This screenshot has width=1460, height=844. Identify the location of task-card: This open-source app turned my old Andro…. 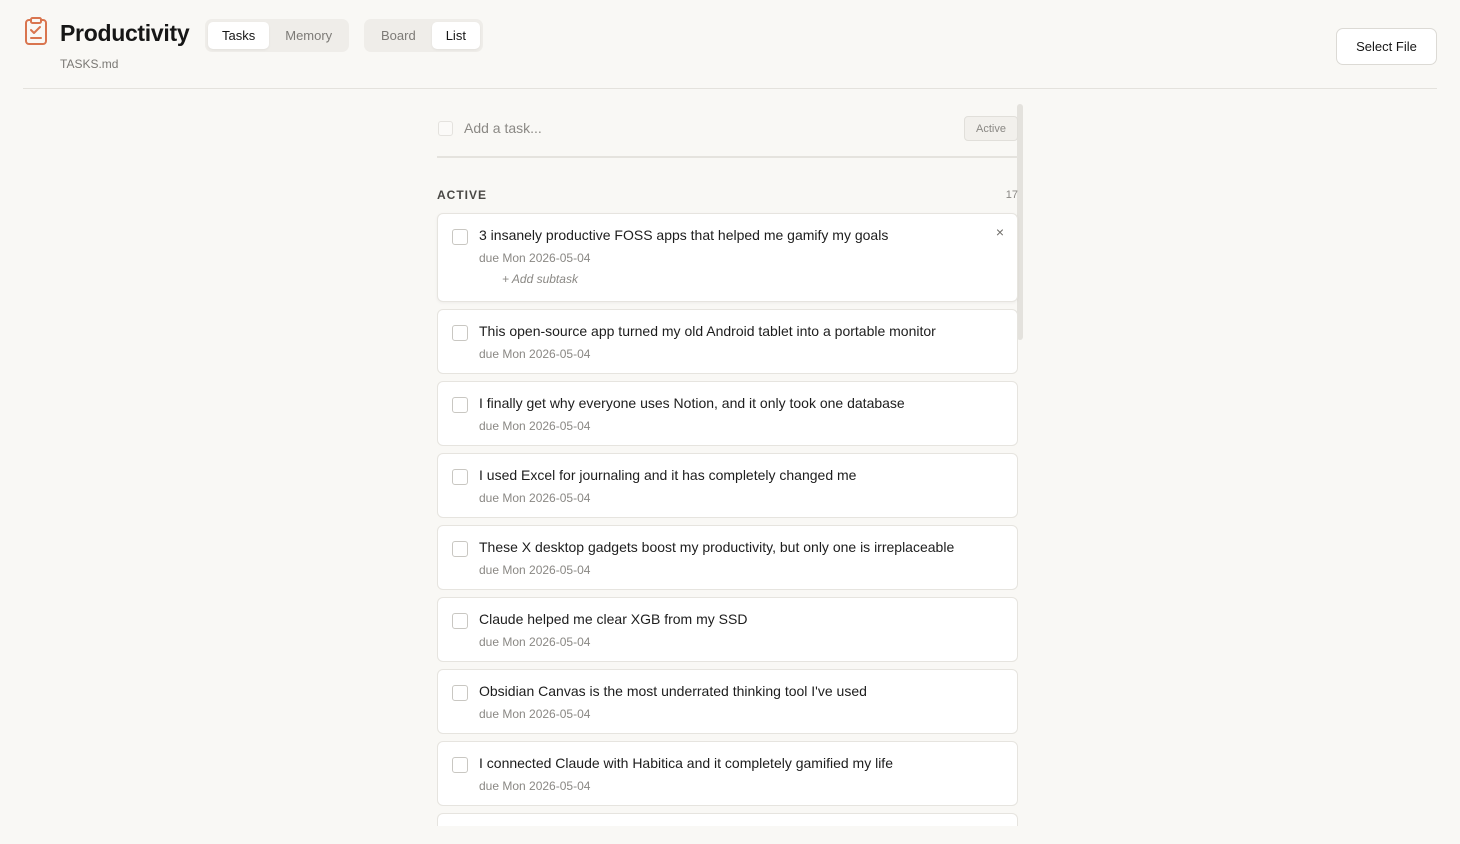
(727, 341).